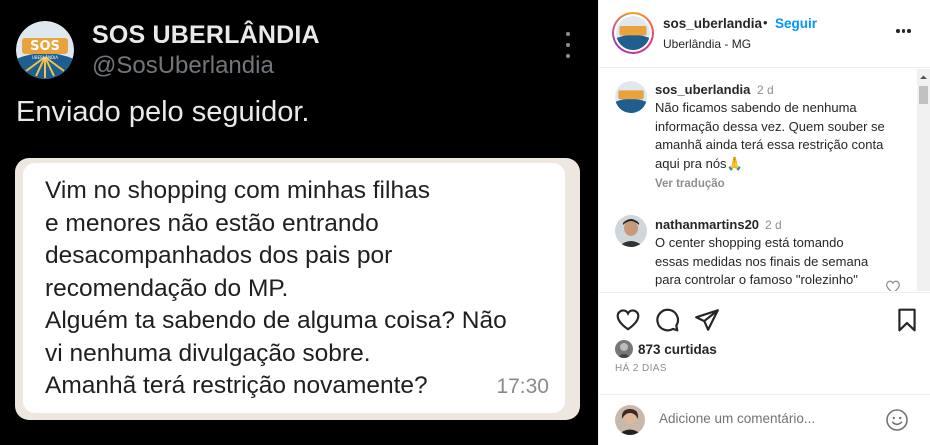 The image size is (930, 445). What do you see at coordinates (903, 31) in the screenshot?
I see `more-icon` at bounding box center [903, 31].